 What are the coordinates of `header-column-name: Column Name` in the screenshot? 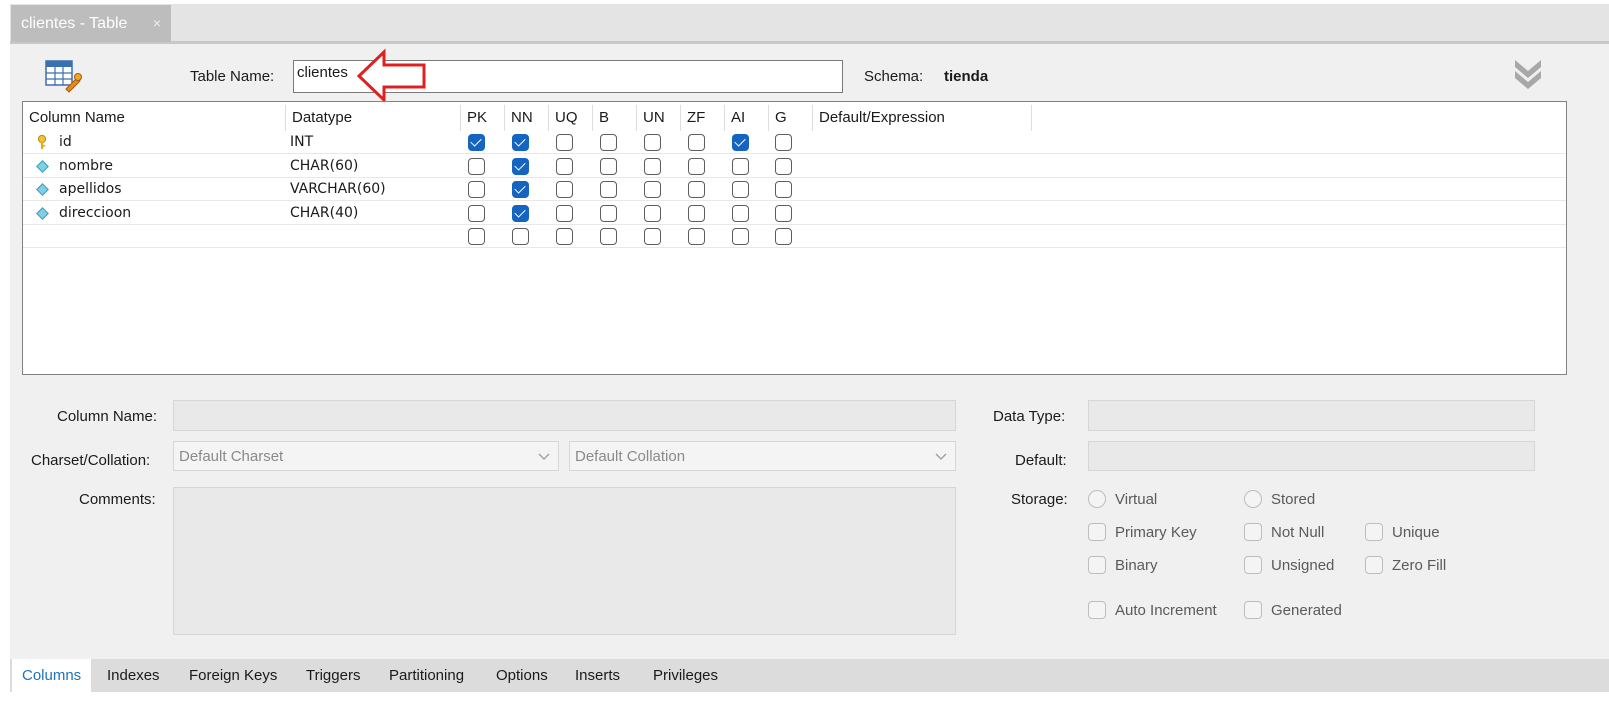 It's located at (154, 118).